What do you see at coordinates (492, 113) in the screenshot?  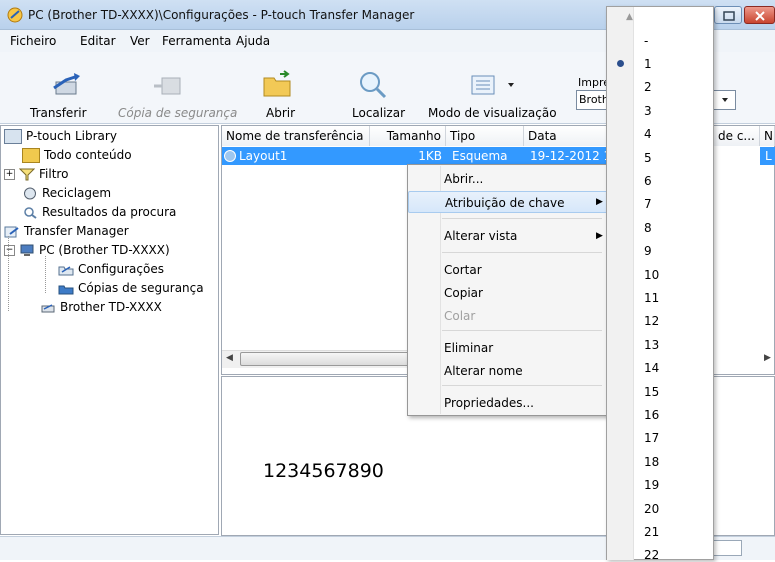 I see `view-mode-button: Modo de visualização` at bounding box center [492, 113].